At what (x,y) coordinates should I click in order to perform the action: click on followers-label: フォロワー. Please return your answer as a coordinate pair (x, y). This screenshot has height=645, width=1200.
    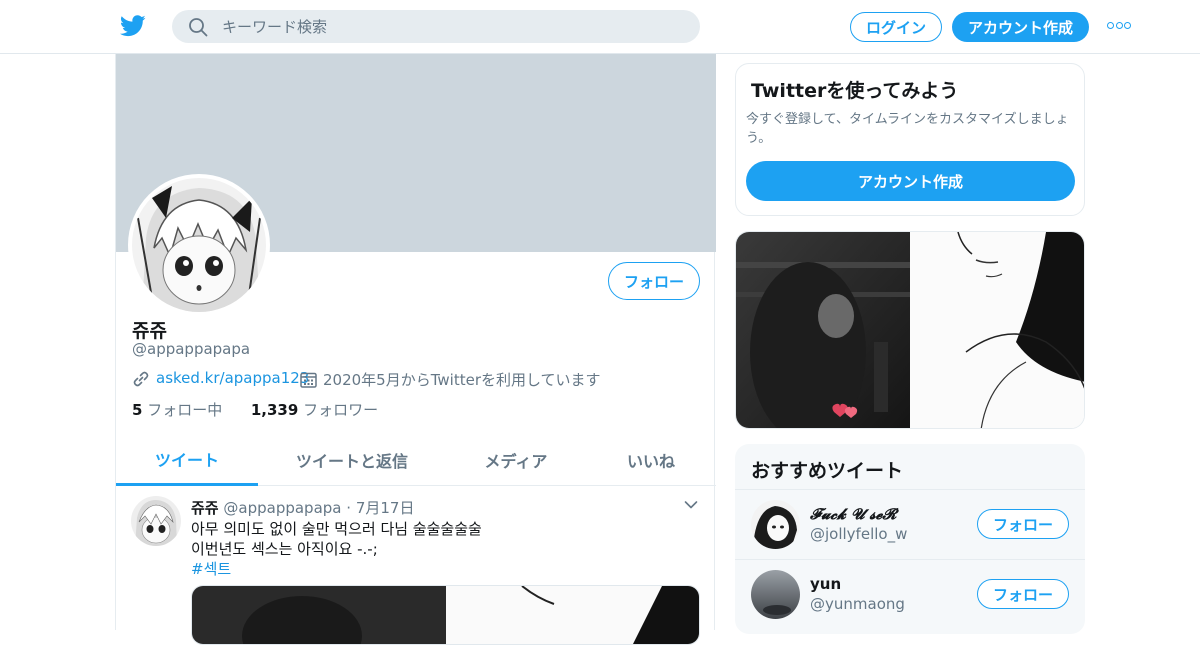
    Looking at the image, I should click on (341, 410).